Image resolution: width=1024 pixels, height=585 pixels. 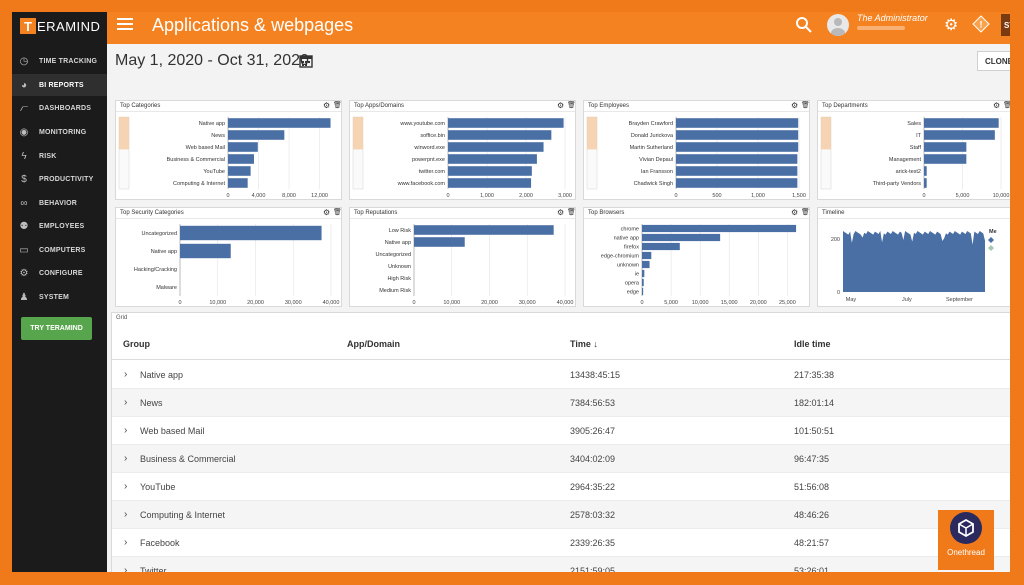 What do you see at coordinates (59, 85) in the screenshot?
I see `sidebar-item-bi-reports: ◕ BI REPORTS` at bounding box center [59, 85].